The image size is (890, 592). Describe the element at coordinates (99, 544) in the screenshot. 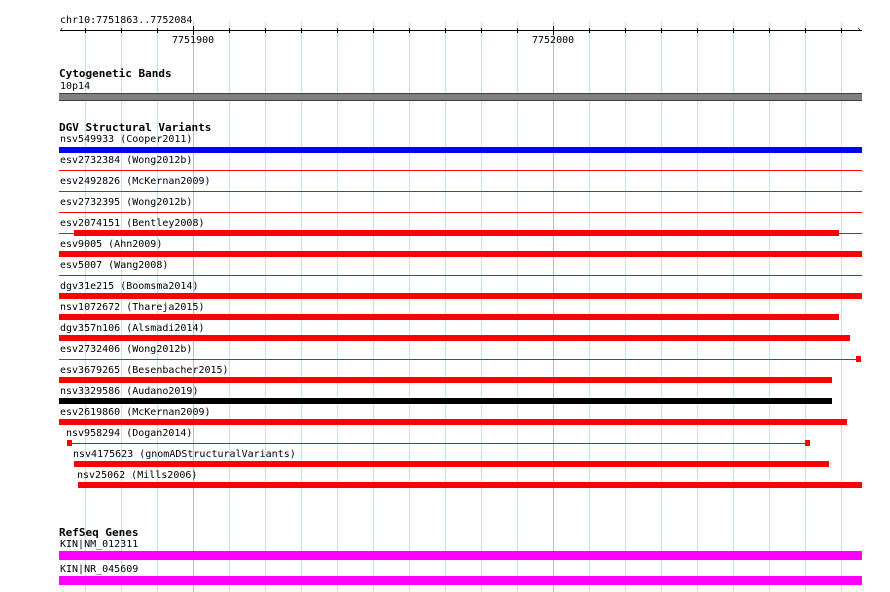

I see `feature-label: KIN|NM_012311` at that location.